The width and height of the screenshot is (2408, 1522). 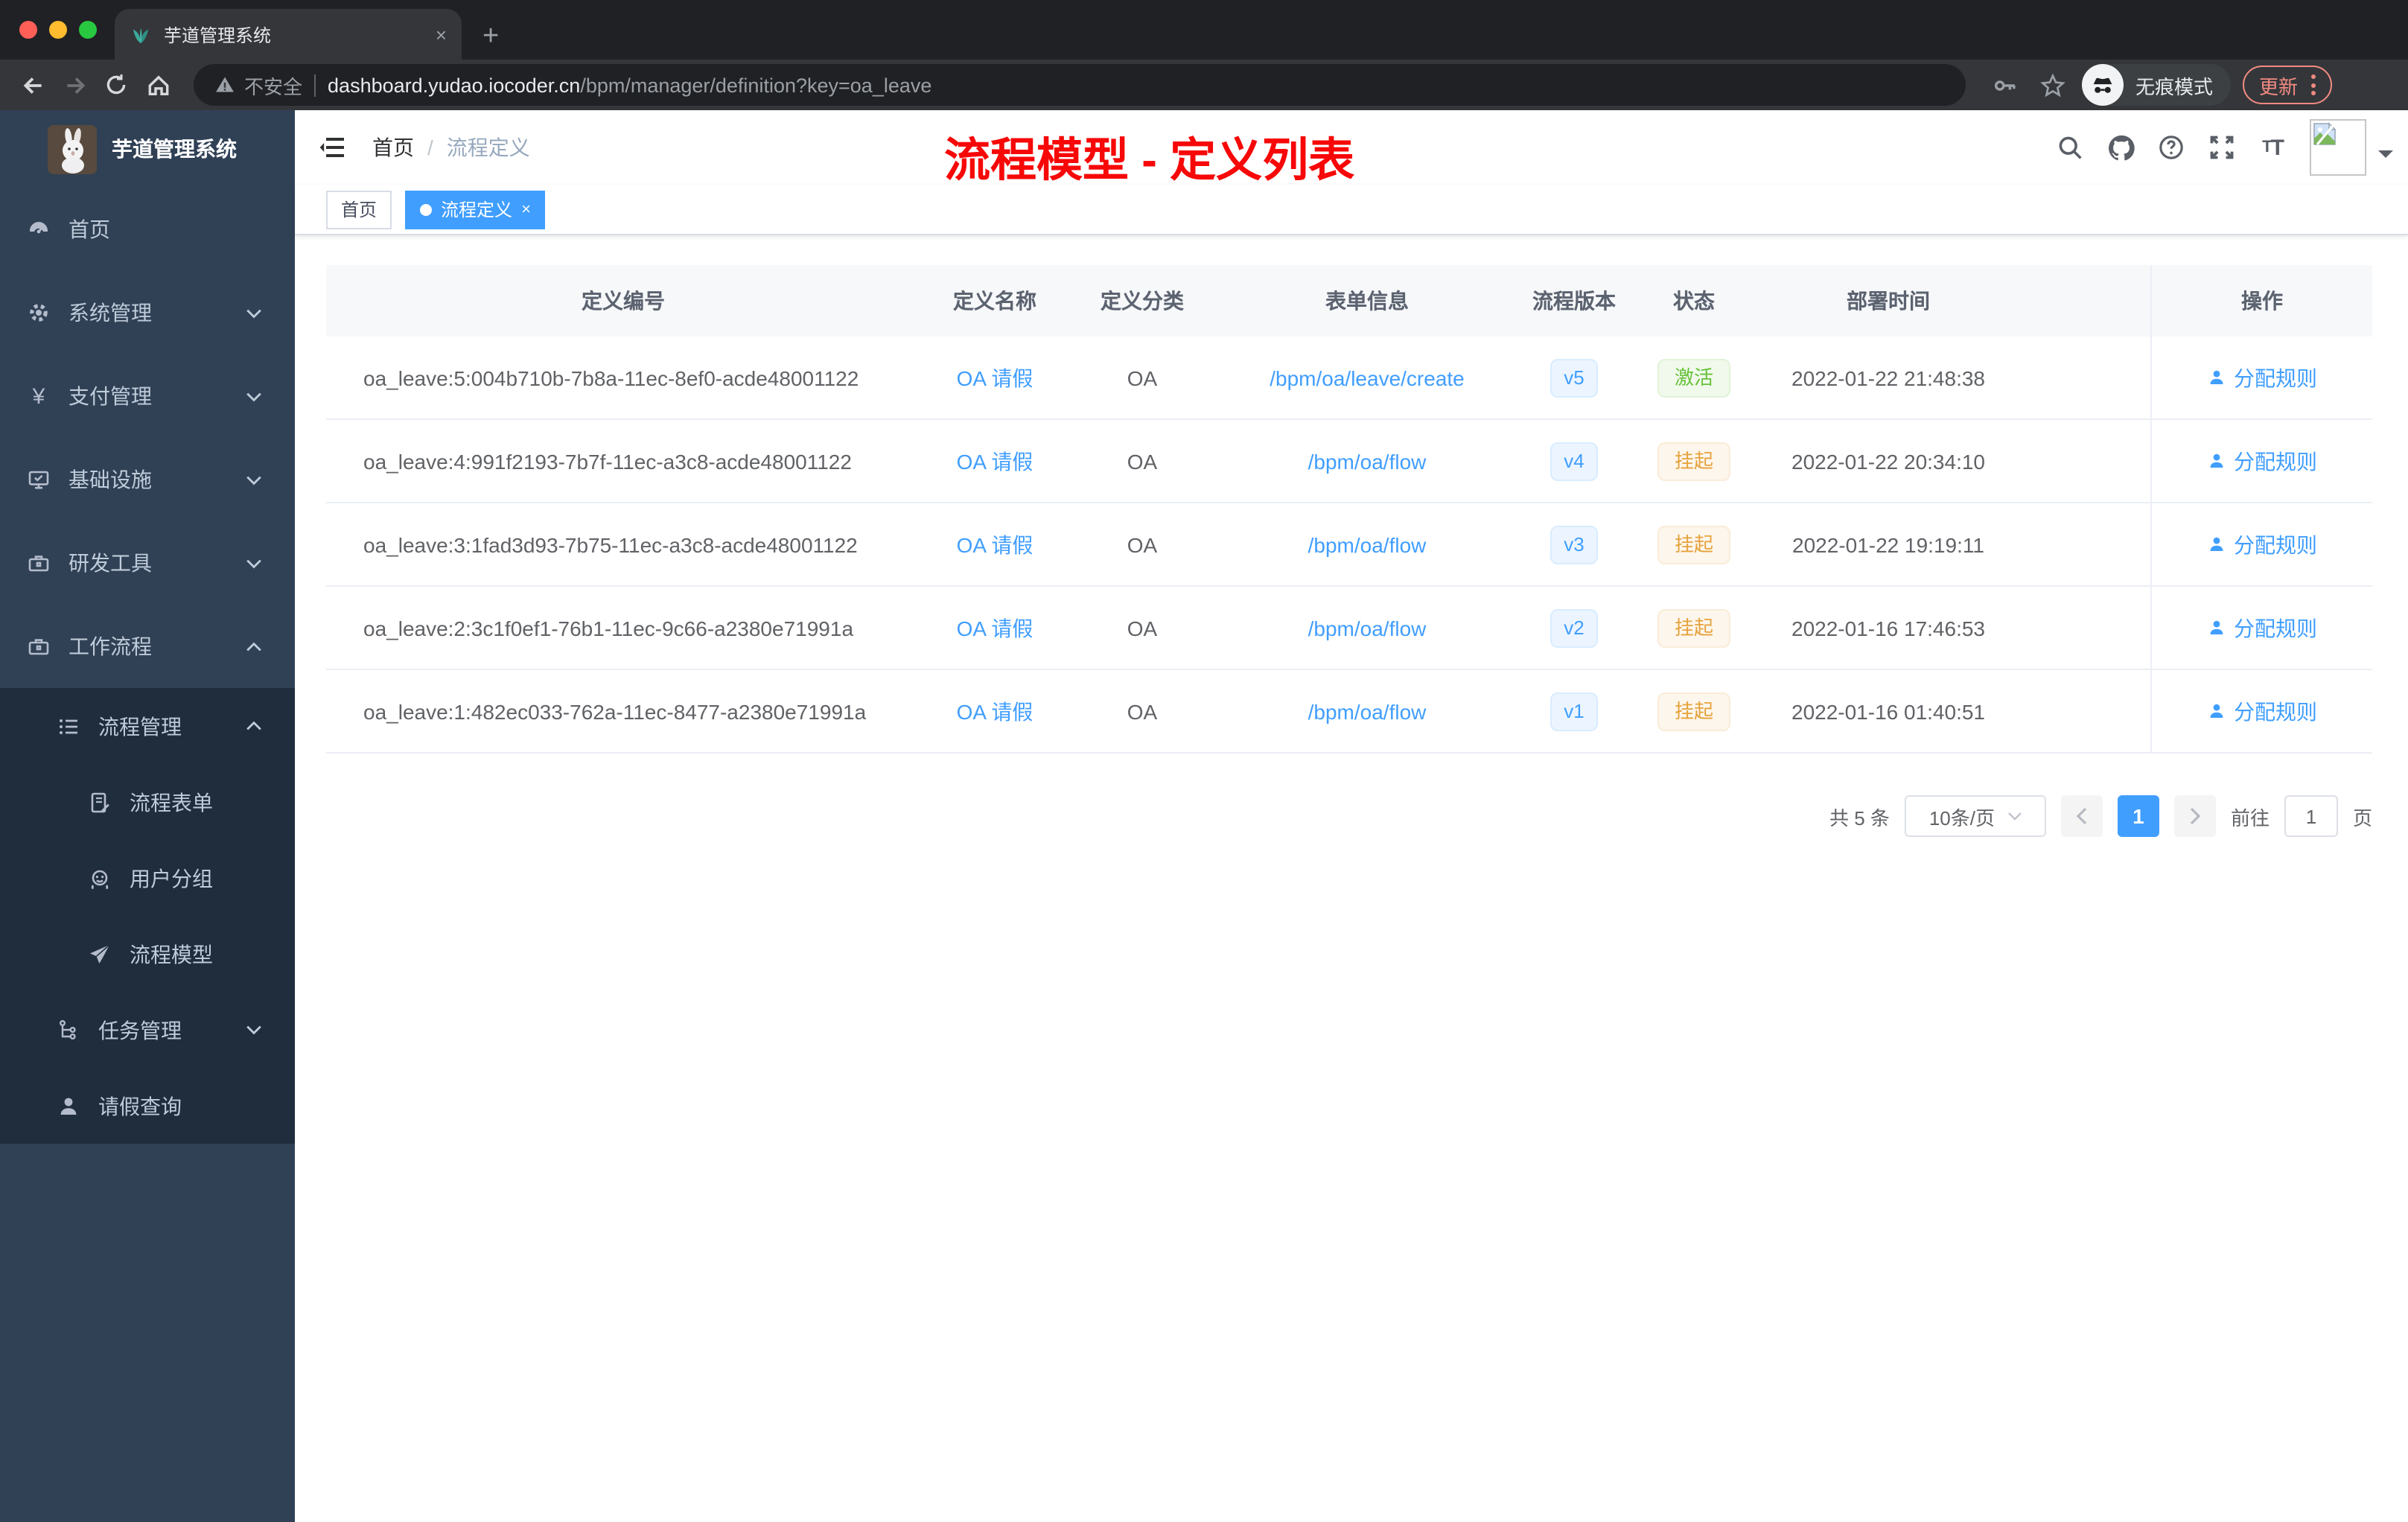 I want to click on avatar, so click(x=2338, y=147).